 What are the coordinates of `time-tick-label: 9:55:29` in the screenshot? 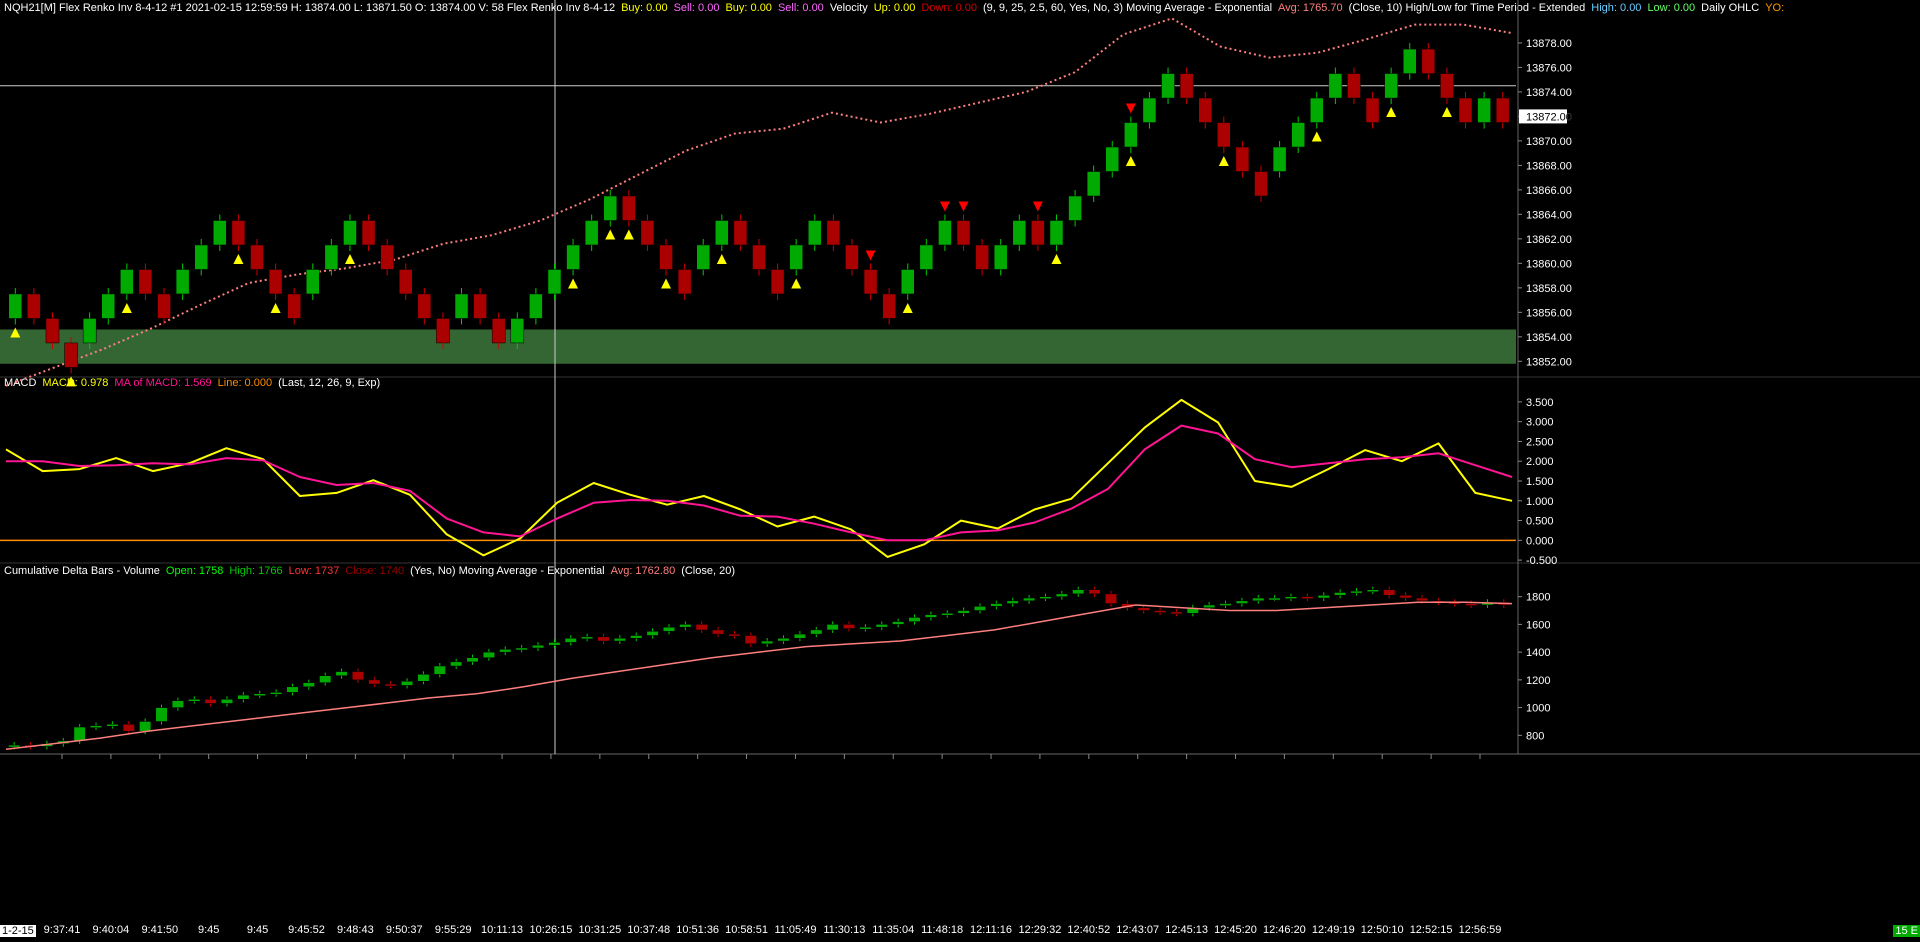 It's located at (453, 930).